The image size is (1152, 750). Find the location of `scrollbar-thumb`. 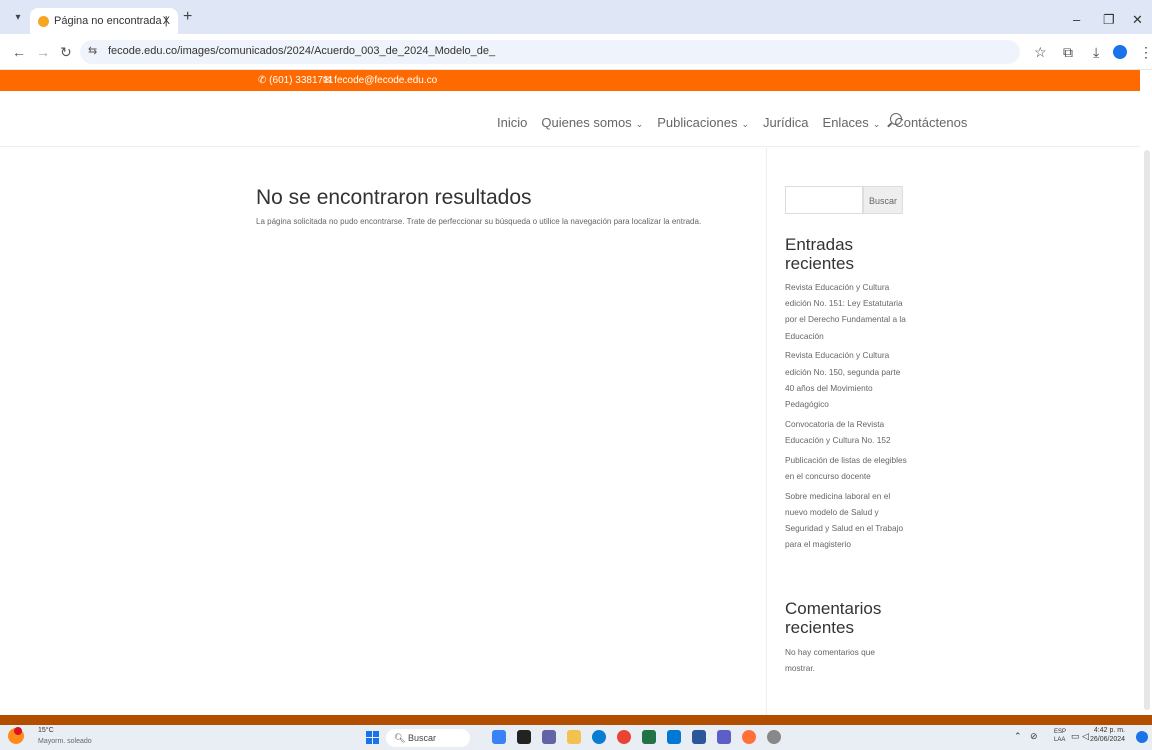

scrollbar-thumb is located at coordinates (1147, 430).